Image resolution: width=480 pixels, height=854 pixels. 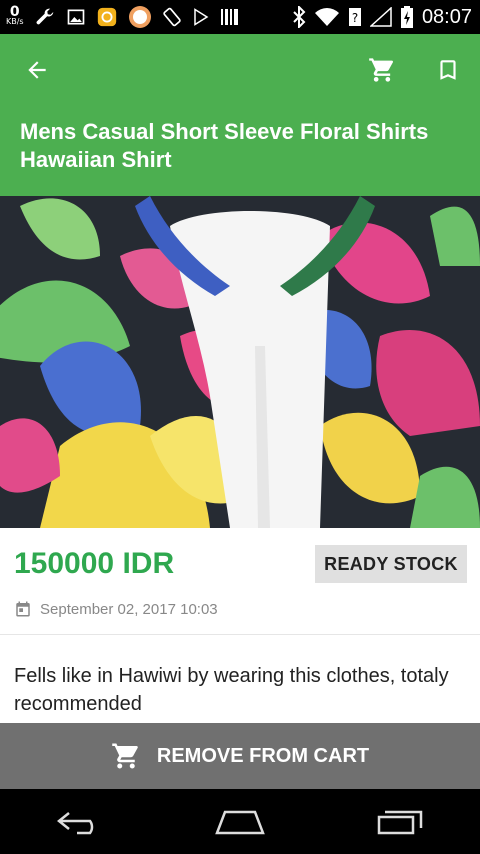 What do you see at coordinates (171, 17) in the screenshot?
I see `rotate-icon` at bounding box center [171, 17].